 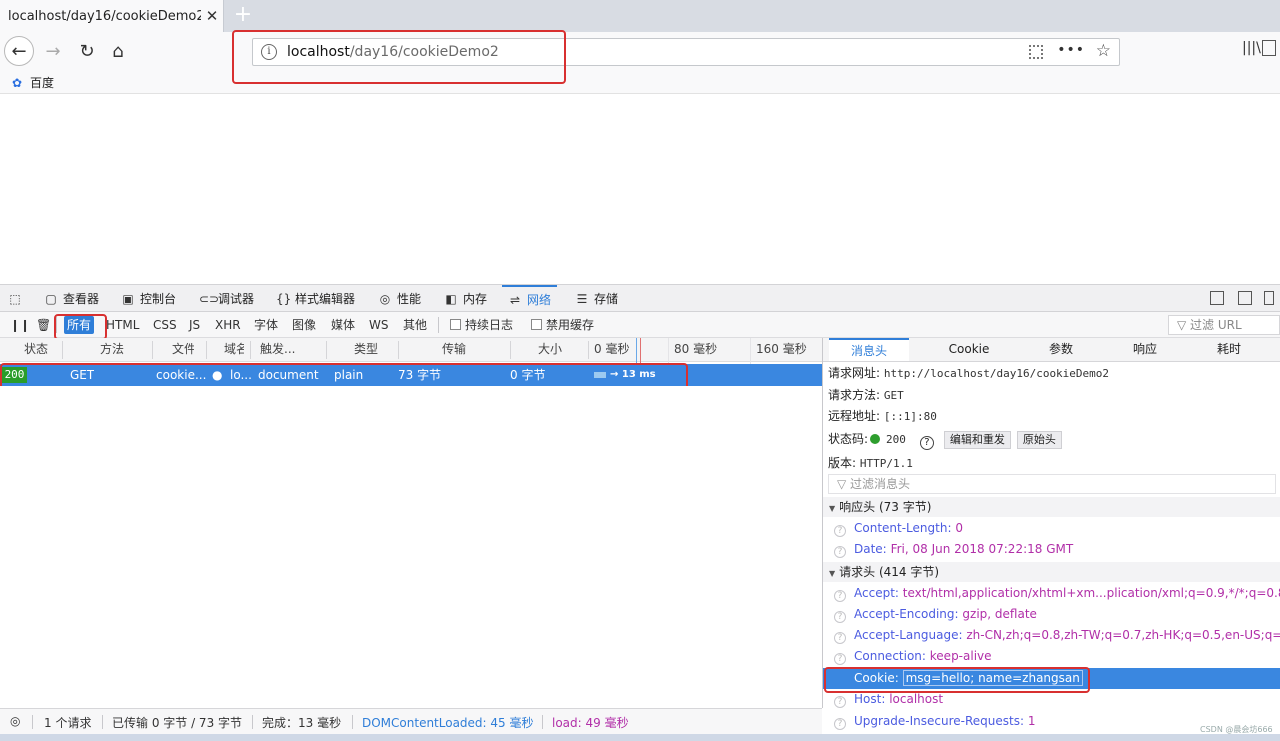 I want to click on header-value: 0, so click(x=959, y=528).